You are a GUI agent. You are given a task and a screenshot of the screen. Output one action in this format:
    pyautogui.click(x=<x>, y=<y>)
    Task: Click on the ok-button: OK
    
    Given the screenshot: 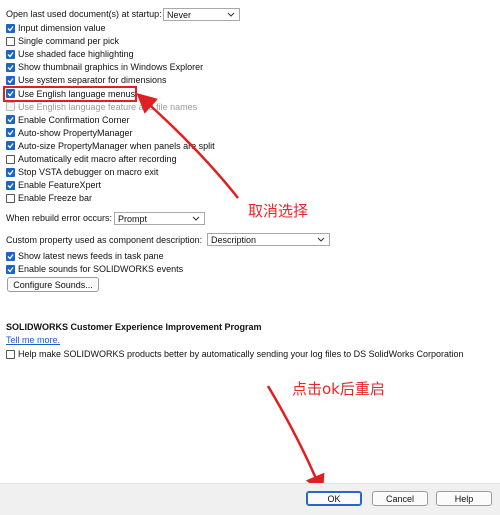 What is the action you would take?
    pyautogui.click(x=334, y=498)
    